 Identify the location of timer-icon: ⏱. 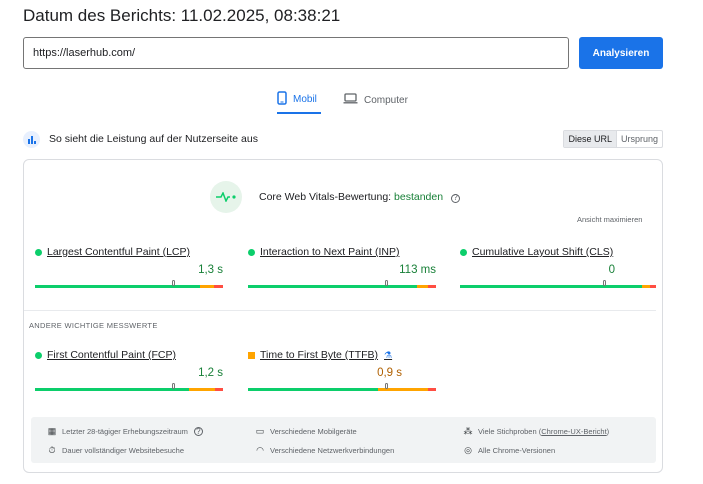
(52, 450).